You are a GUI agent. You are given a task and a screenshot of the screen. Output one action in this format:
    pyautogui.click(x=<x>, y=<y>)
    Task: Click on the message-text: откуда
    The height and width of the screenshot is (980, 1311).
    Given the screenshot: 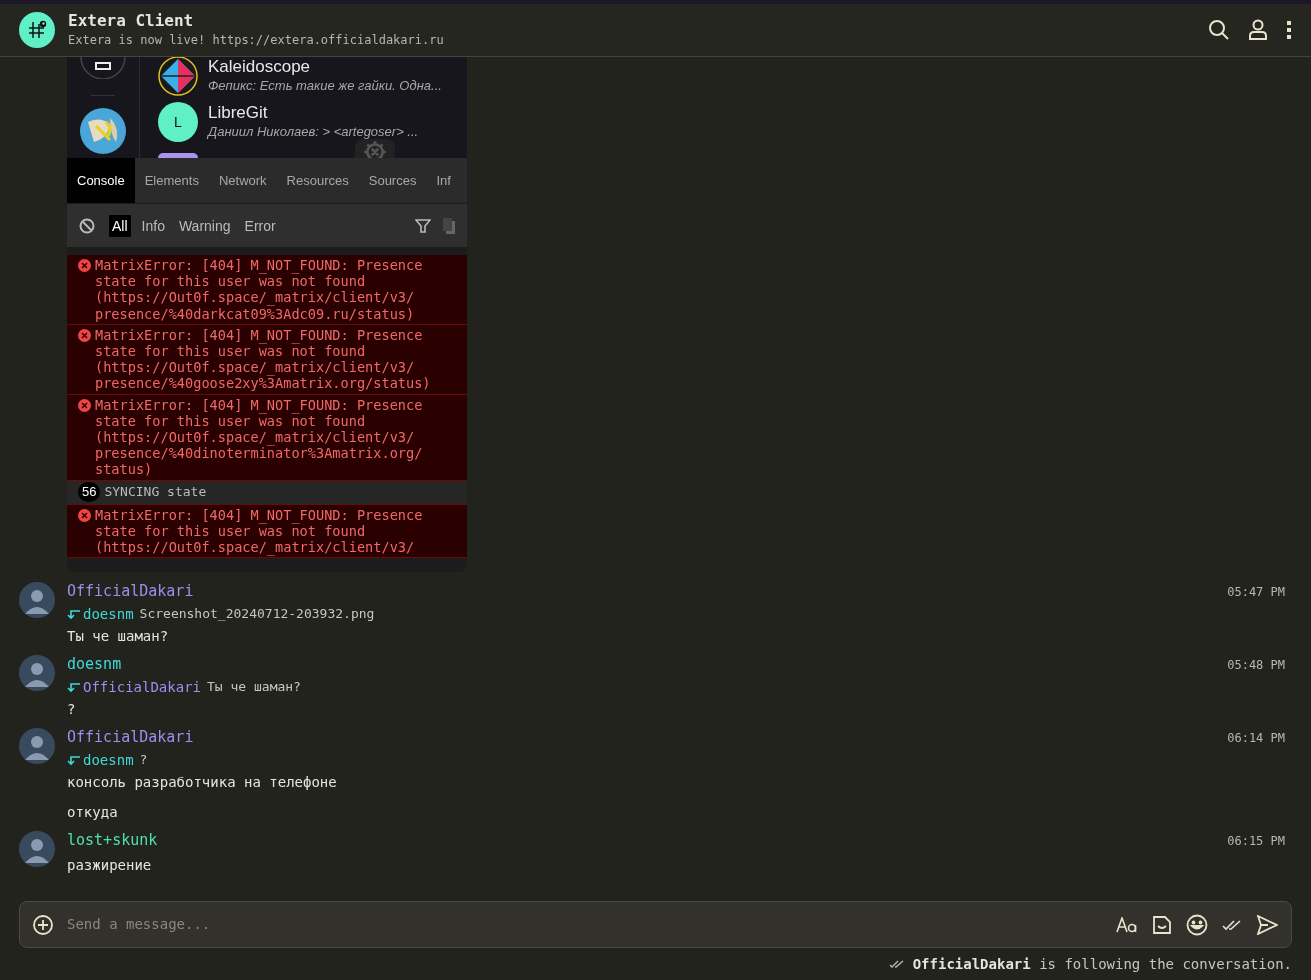 What is the action you would take?
    pyautogui.click(x=93, y=812)
    